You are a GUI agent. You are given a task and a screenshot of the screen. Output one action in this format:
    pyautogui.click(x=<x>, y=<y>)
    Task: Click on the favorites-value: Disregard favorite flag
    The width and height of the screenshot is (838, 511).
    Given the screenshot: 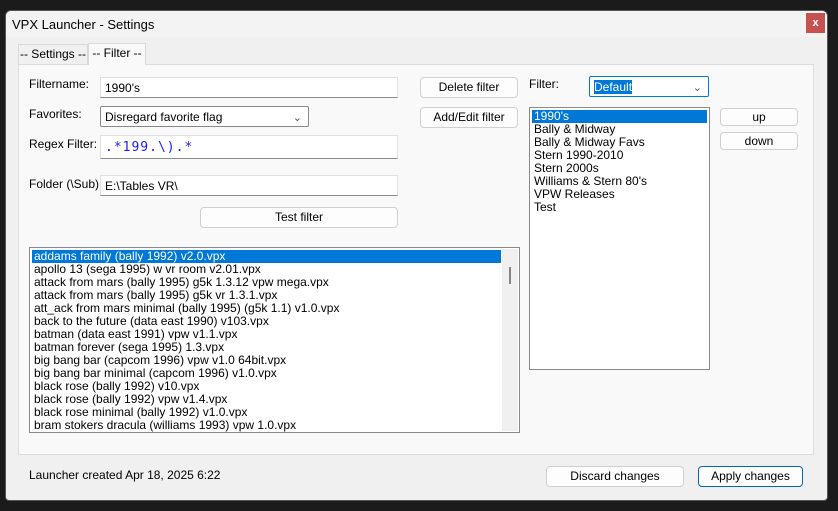 What is the action you would take?
    pyautogui.click(x=164, y=117)
    